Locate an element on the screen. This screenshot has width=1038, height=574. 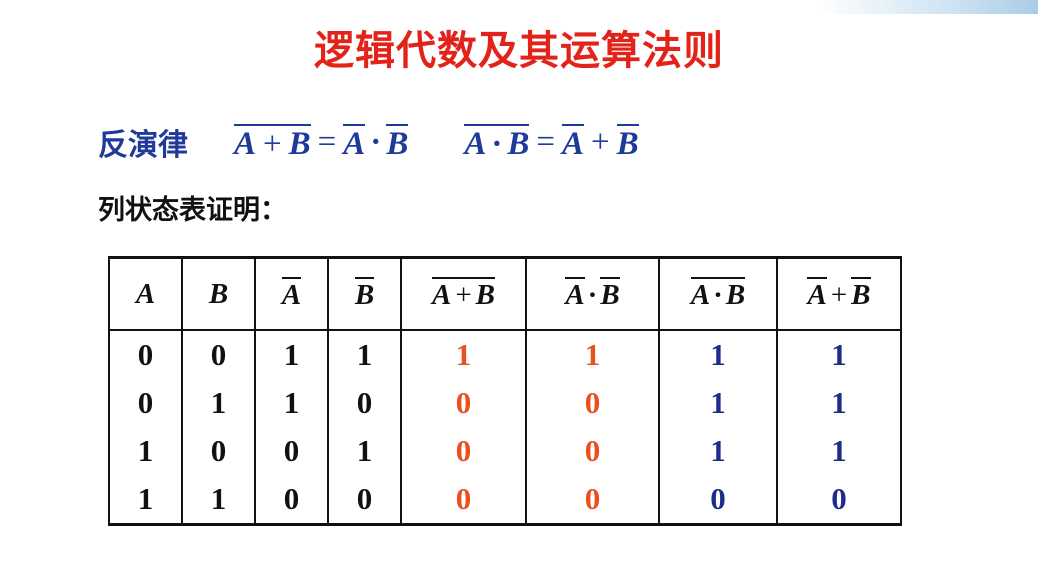
header-not-a-dot-b: A · B is located at coordinates (718, 293).